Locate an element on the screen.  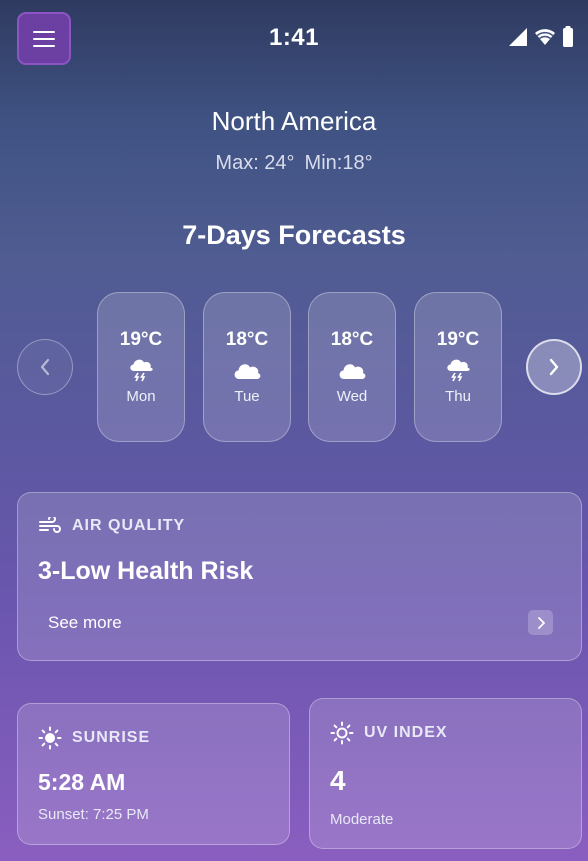
forecast-day-card: 18°C Tue is located at coordinates (247, 367).